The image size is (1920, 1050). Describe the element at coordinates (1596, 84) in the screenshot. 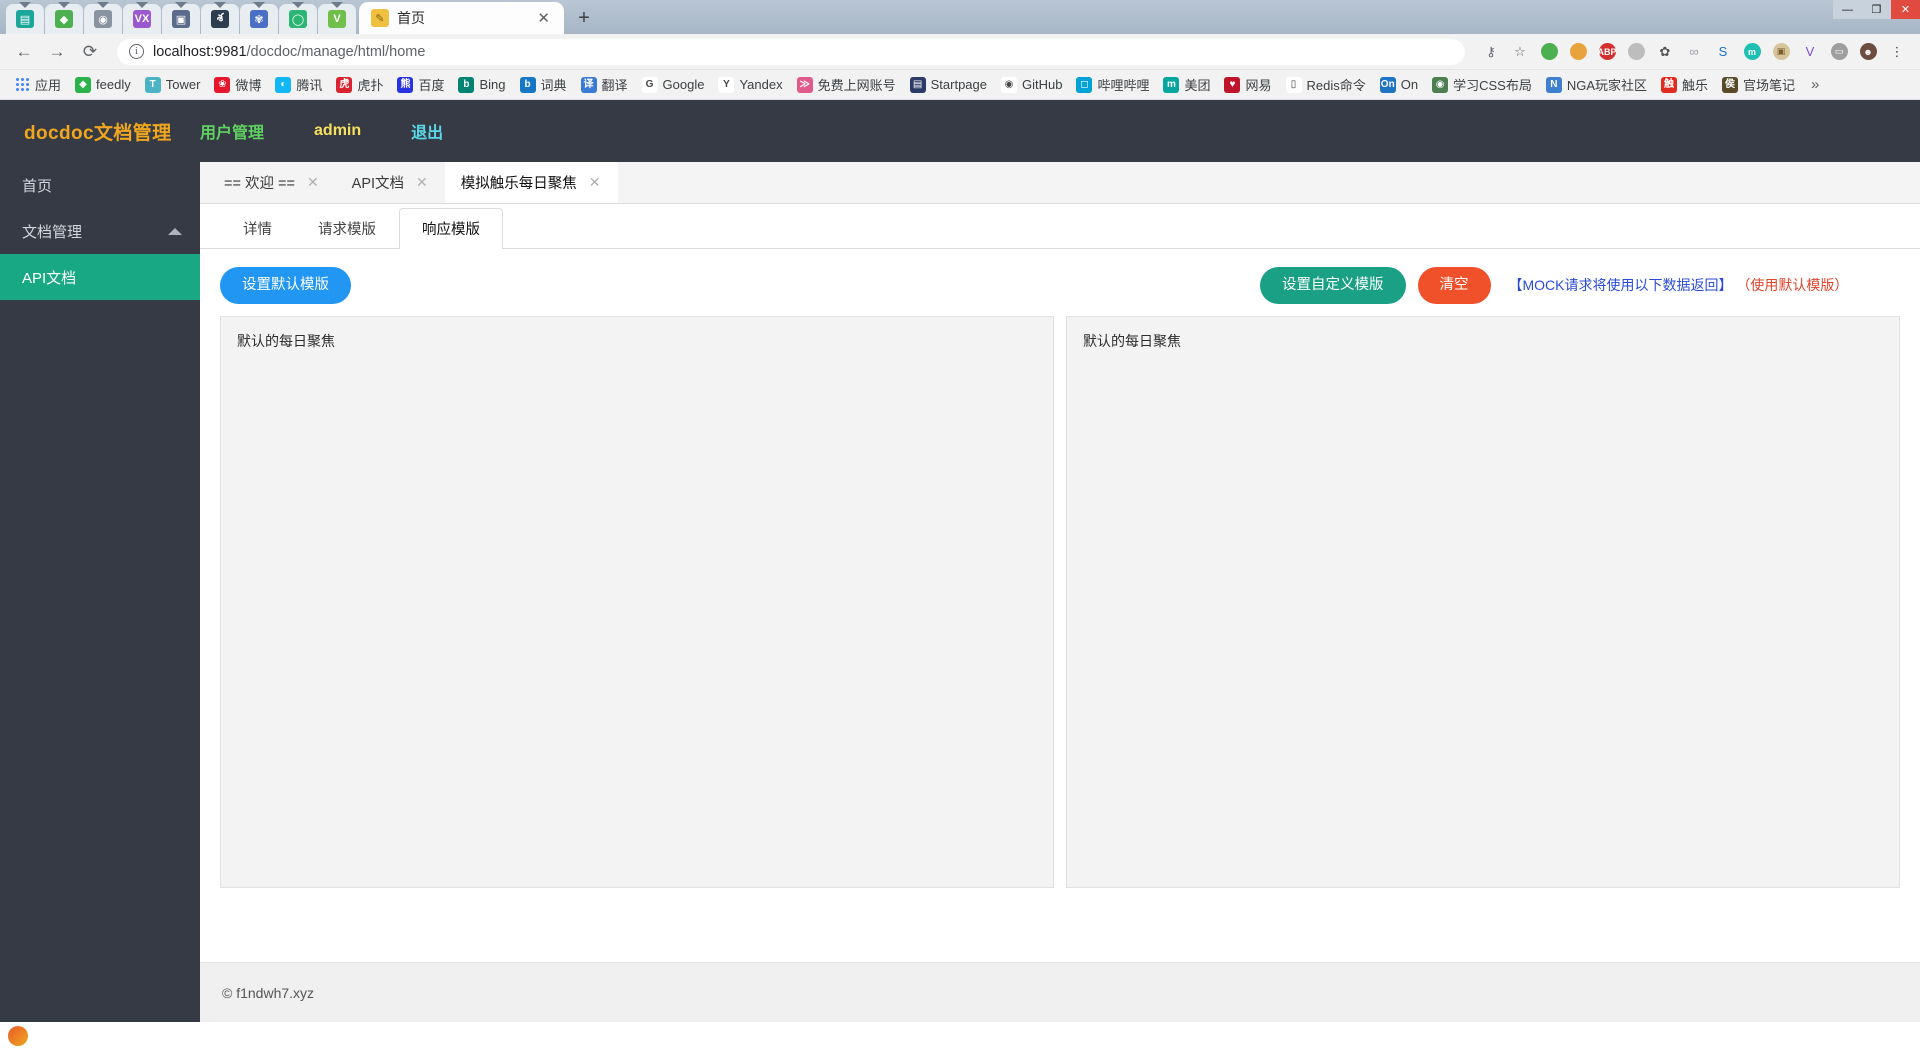

I see `bookmark-22: N NGA玩家社区` at that location.